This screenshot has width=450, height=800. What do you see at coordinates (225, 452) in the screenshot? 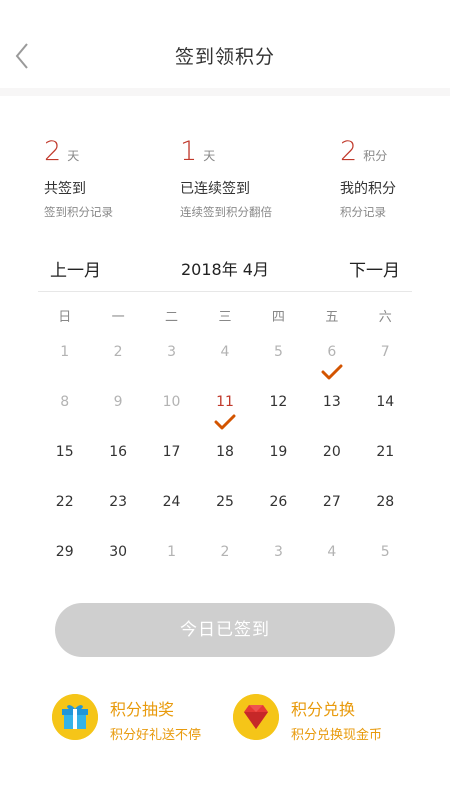
I see `calendar-day-number: 18` at bounding box center [225, 452].